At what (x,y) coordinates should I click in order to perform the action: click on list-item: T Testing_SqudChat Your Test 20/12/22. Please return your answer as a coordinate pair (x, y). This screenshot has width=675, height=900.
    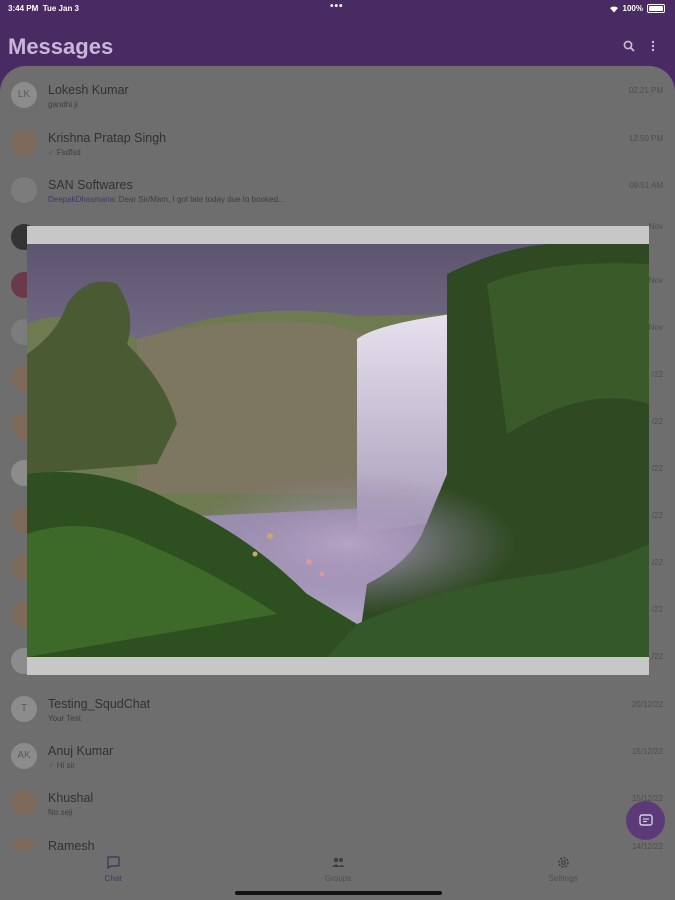
    Looking at the image, I should click on (337, 711).